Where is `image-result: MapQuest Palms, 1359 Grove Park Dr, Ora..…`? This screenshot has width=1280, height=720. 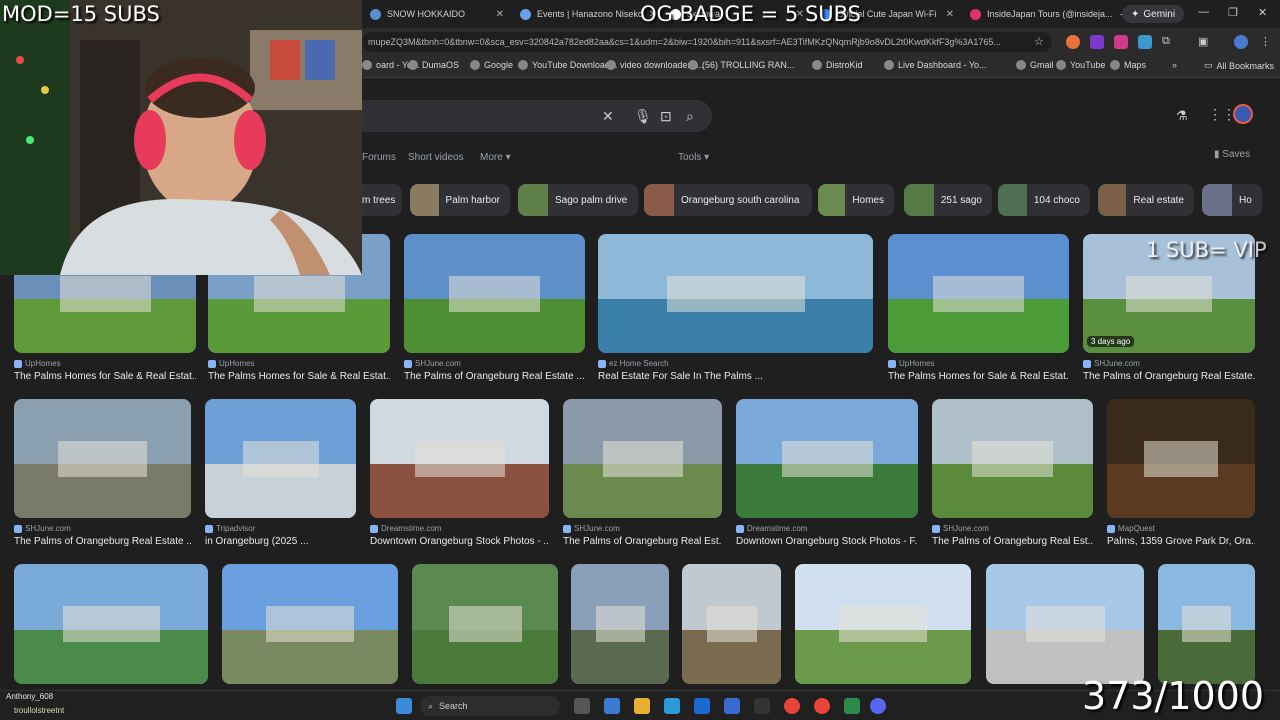 image-result: MapQuest Palms, 1359 Grove Park Dr, Ora..… is located at coordinates (1181, 473).